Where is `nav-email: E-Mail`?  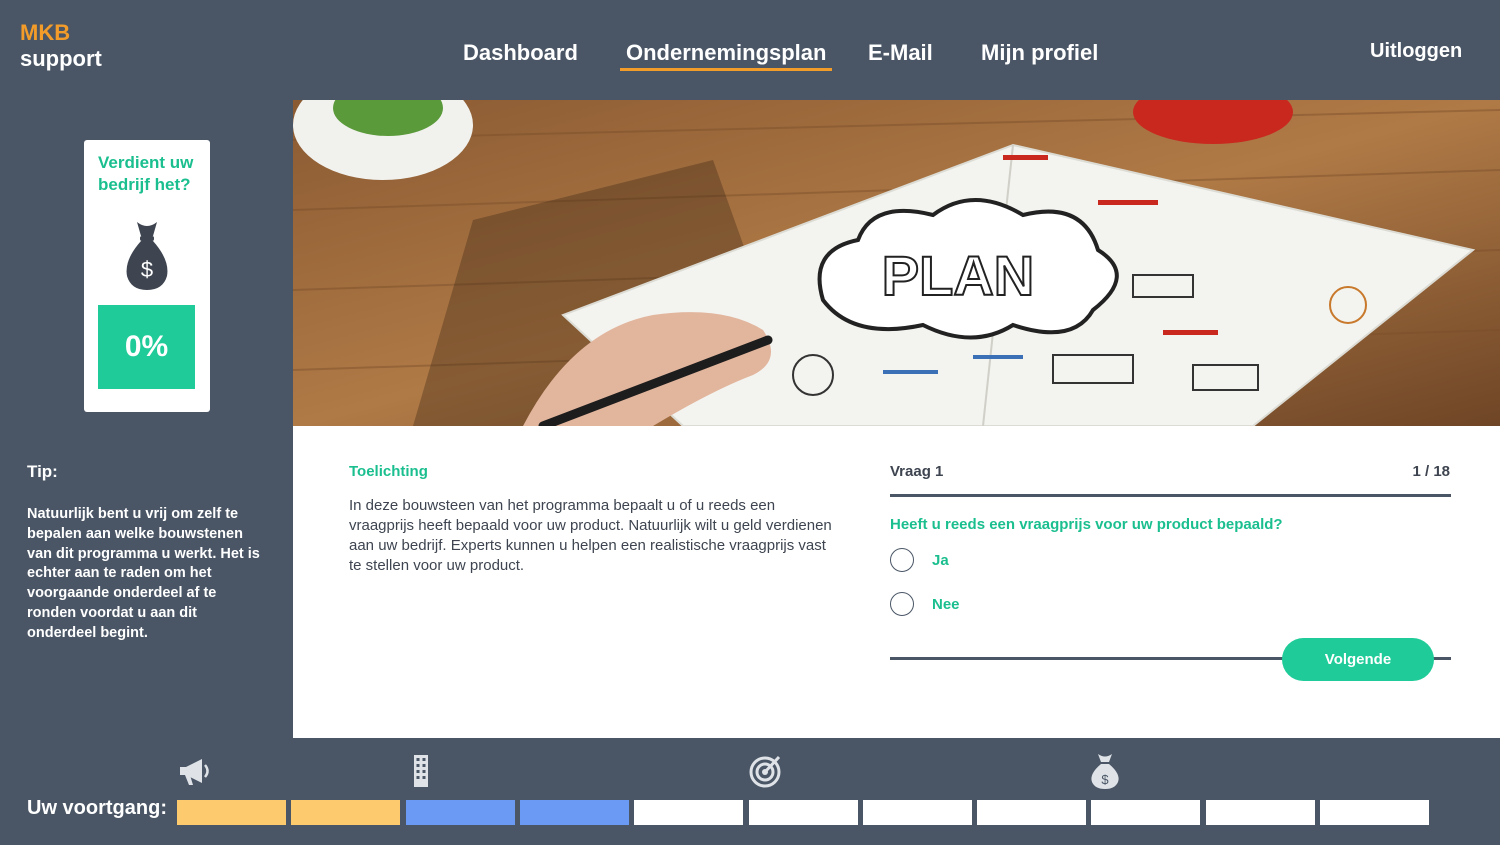 nav-email: E-Mail is located at coordinates (900, 53).